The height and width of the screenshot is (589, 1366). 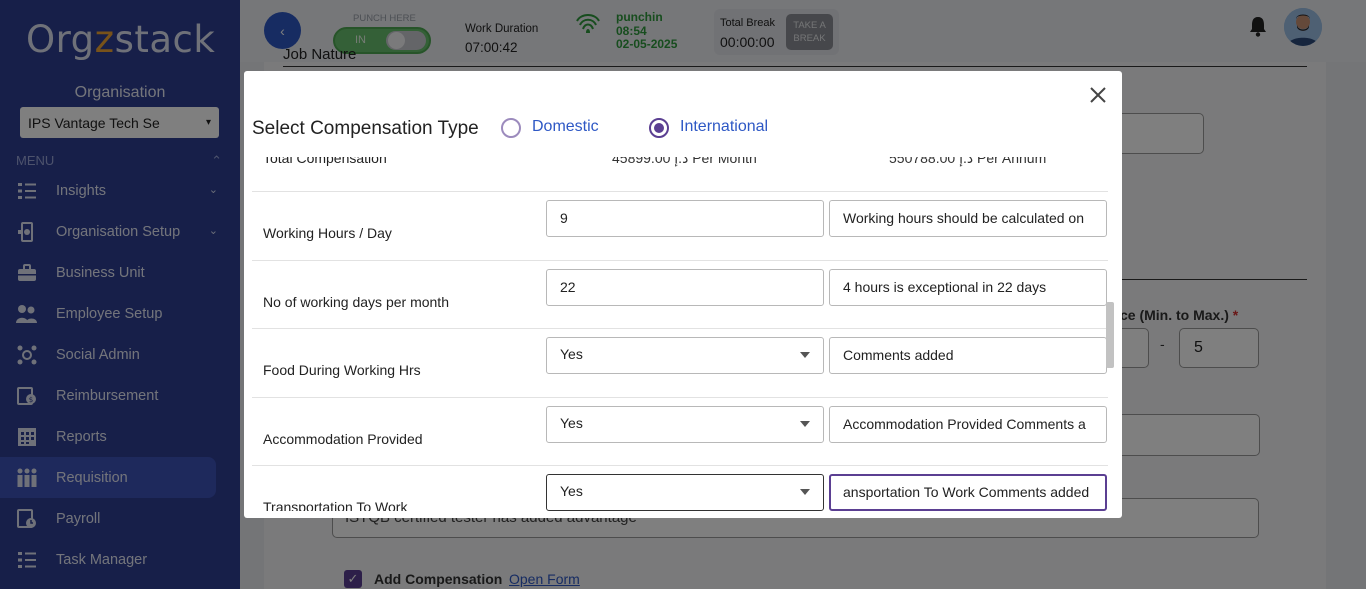 What do you see at coordinates (343, 438) in the screenshot?
I see `row-label: Accommodation Provided` at bounding box center [343, 438].